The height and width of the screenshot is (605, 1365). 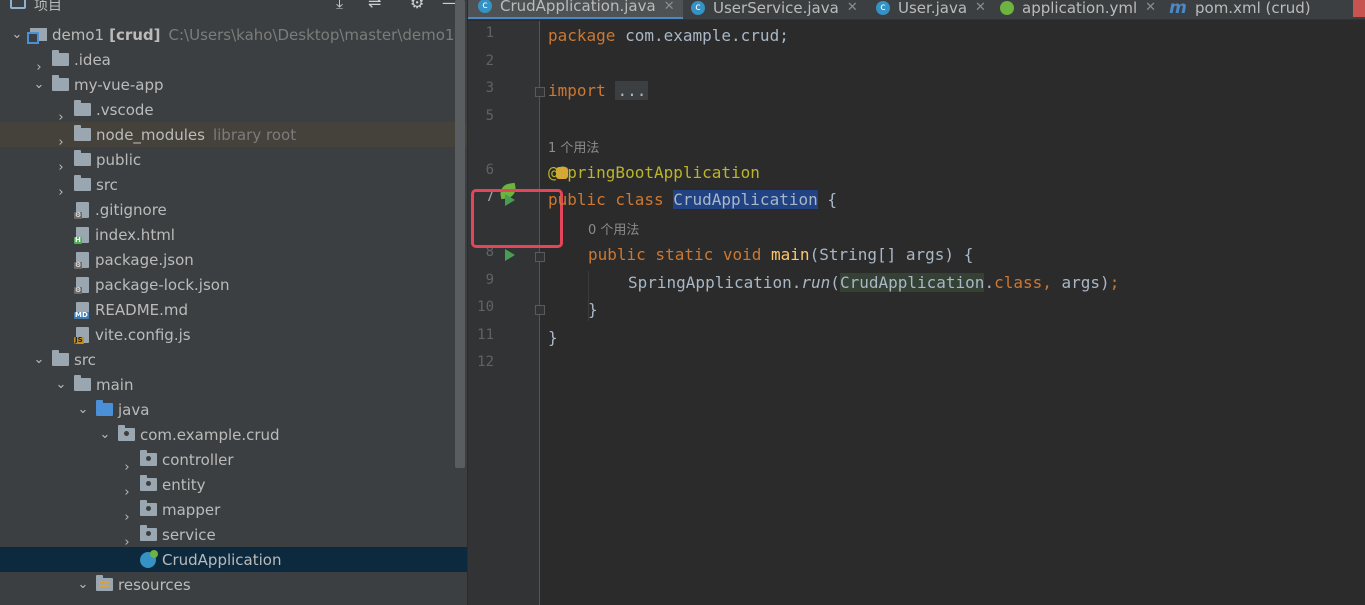 I want to click on tree-row: ⚙ package.json, so click(x=233, y=259).